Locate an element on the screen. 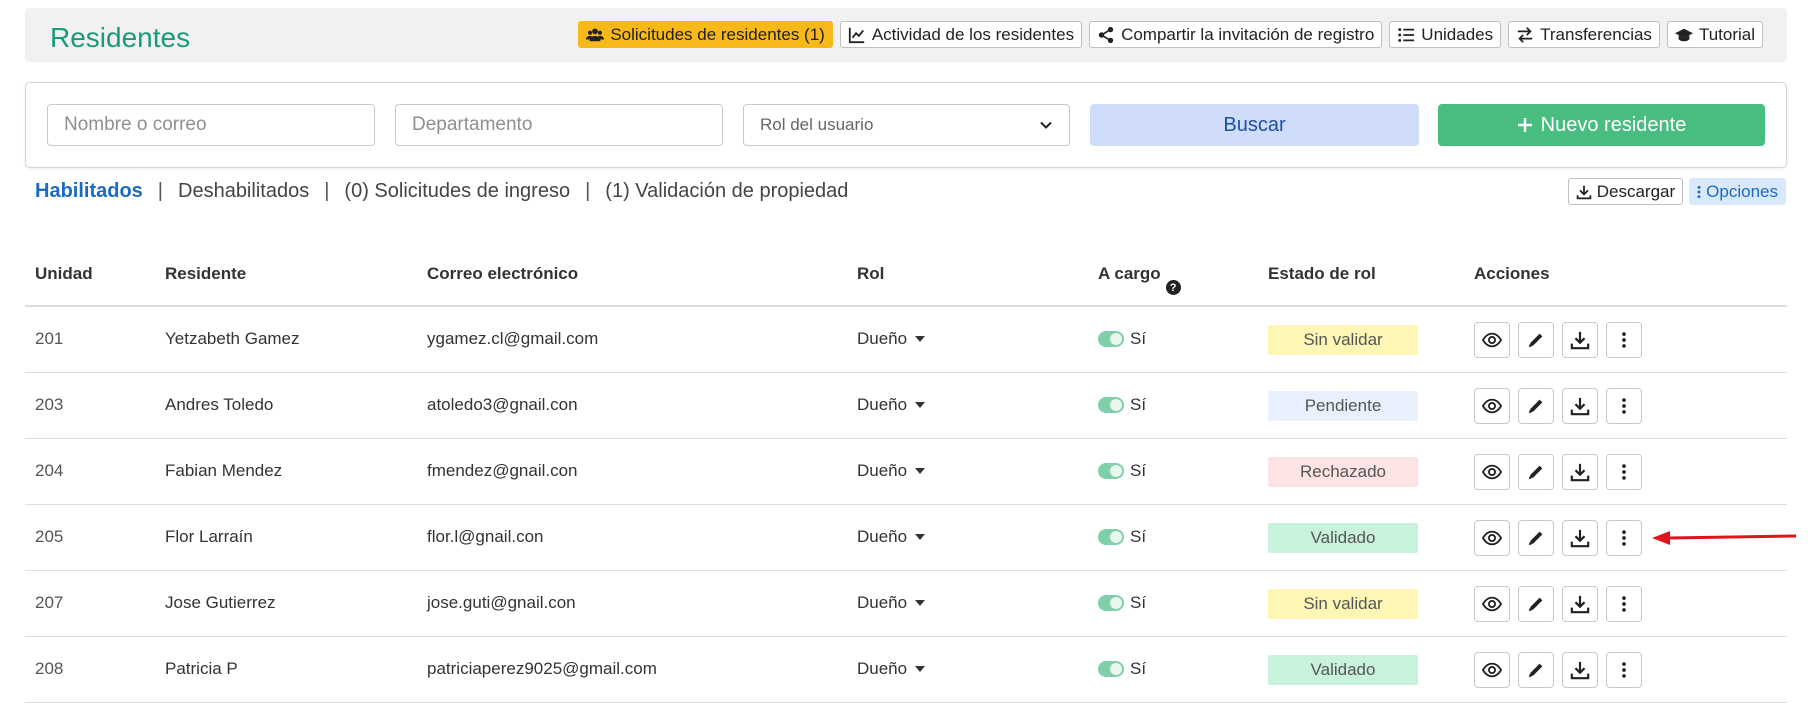 Image resolution: width=1816 pixels, height=708 pixels. search-button: Buscar is located at coordinates (1254, 125).